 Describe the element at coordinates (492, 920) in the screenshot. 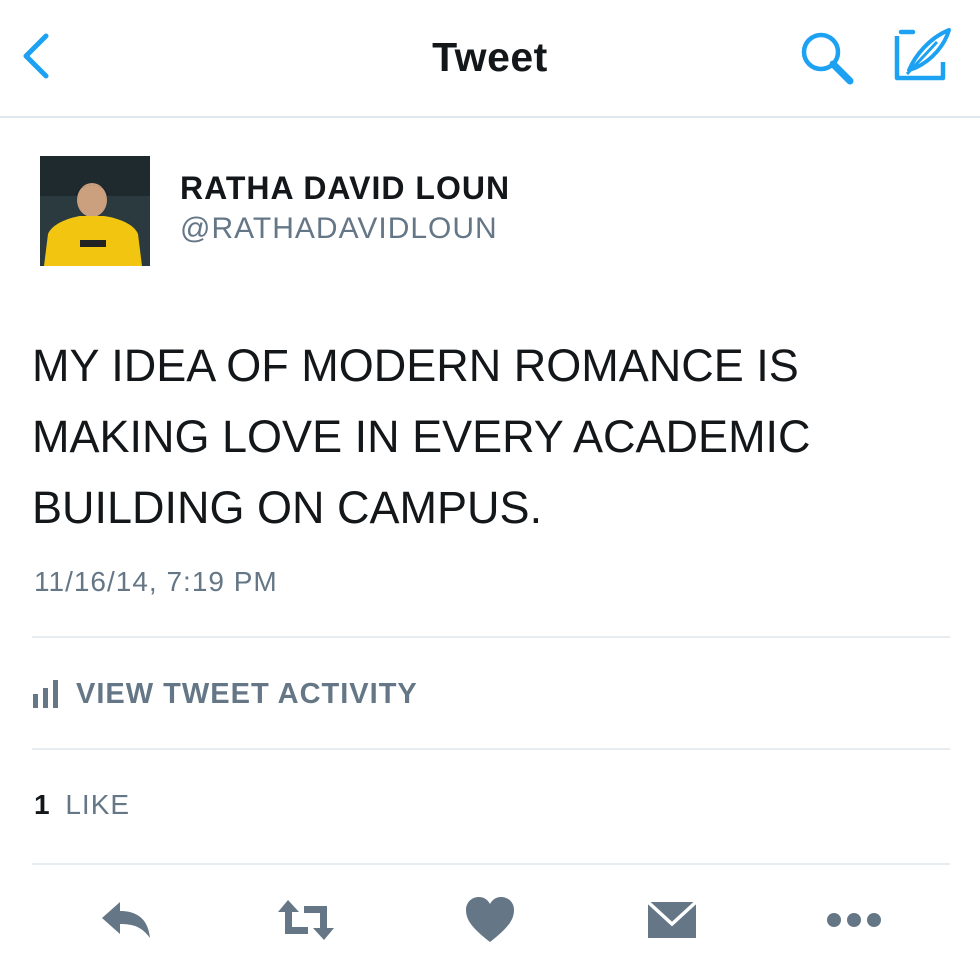

I see `like-heart-icon` at that location.